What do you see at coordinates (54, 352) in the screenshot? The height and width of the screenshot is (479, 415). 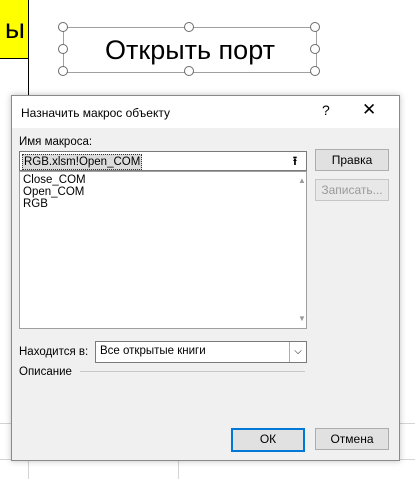 I see `location-label: Находится в:` at bounding box center [54, 352].